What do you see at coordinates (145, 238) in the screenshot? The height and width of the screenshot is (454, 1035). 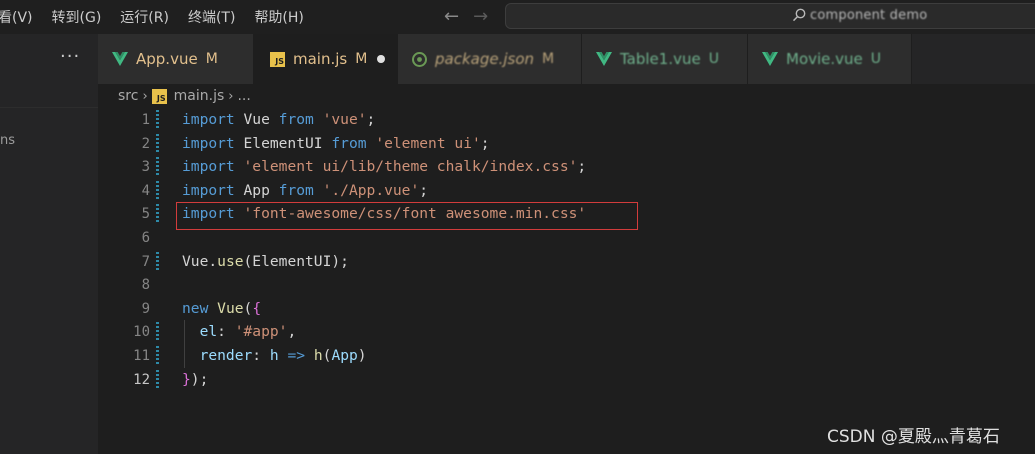 I see `line-number: 6` at bounding box center [145, 238].